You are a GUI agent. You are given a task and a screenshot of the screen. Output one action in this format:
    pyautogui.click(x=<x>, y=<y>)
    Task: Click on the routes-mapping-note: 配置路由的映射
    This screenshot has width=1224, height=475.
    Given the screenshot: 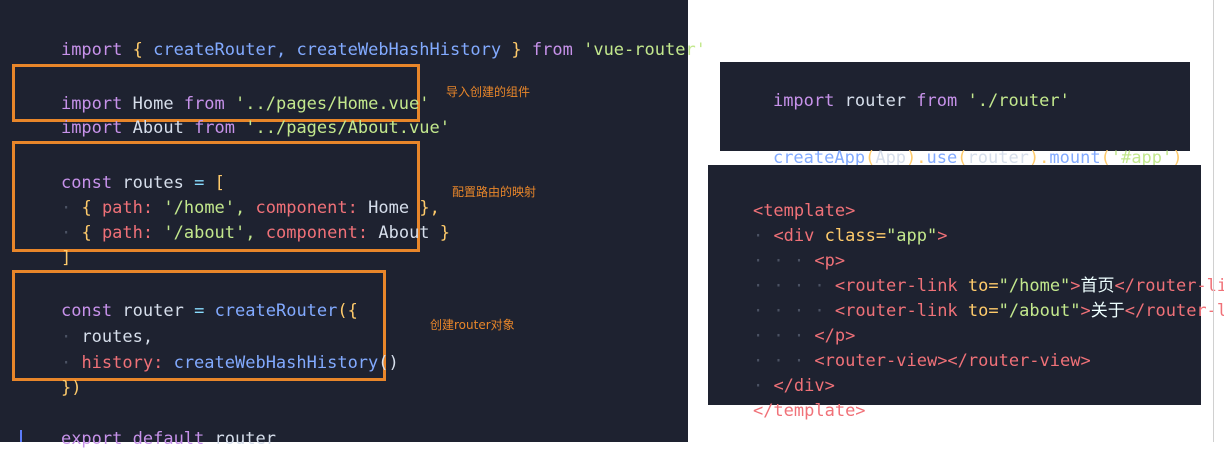 What is the action you would take?
    pyautogui.click(x=494, y=192)
    